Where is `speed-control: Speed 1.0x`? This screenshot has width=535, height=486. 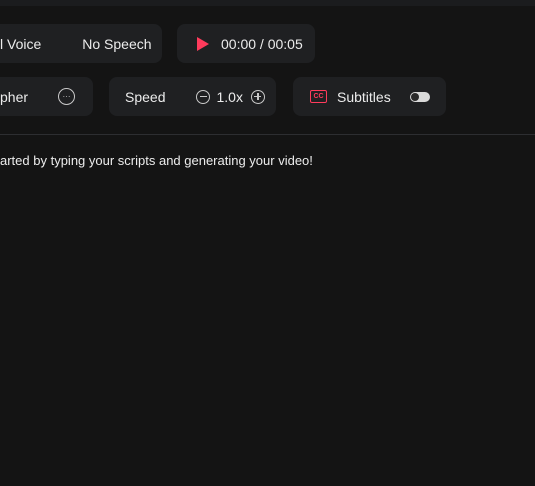 speed-control: Speed 1.0x is located at coordinates (192, 96).